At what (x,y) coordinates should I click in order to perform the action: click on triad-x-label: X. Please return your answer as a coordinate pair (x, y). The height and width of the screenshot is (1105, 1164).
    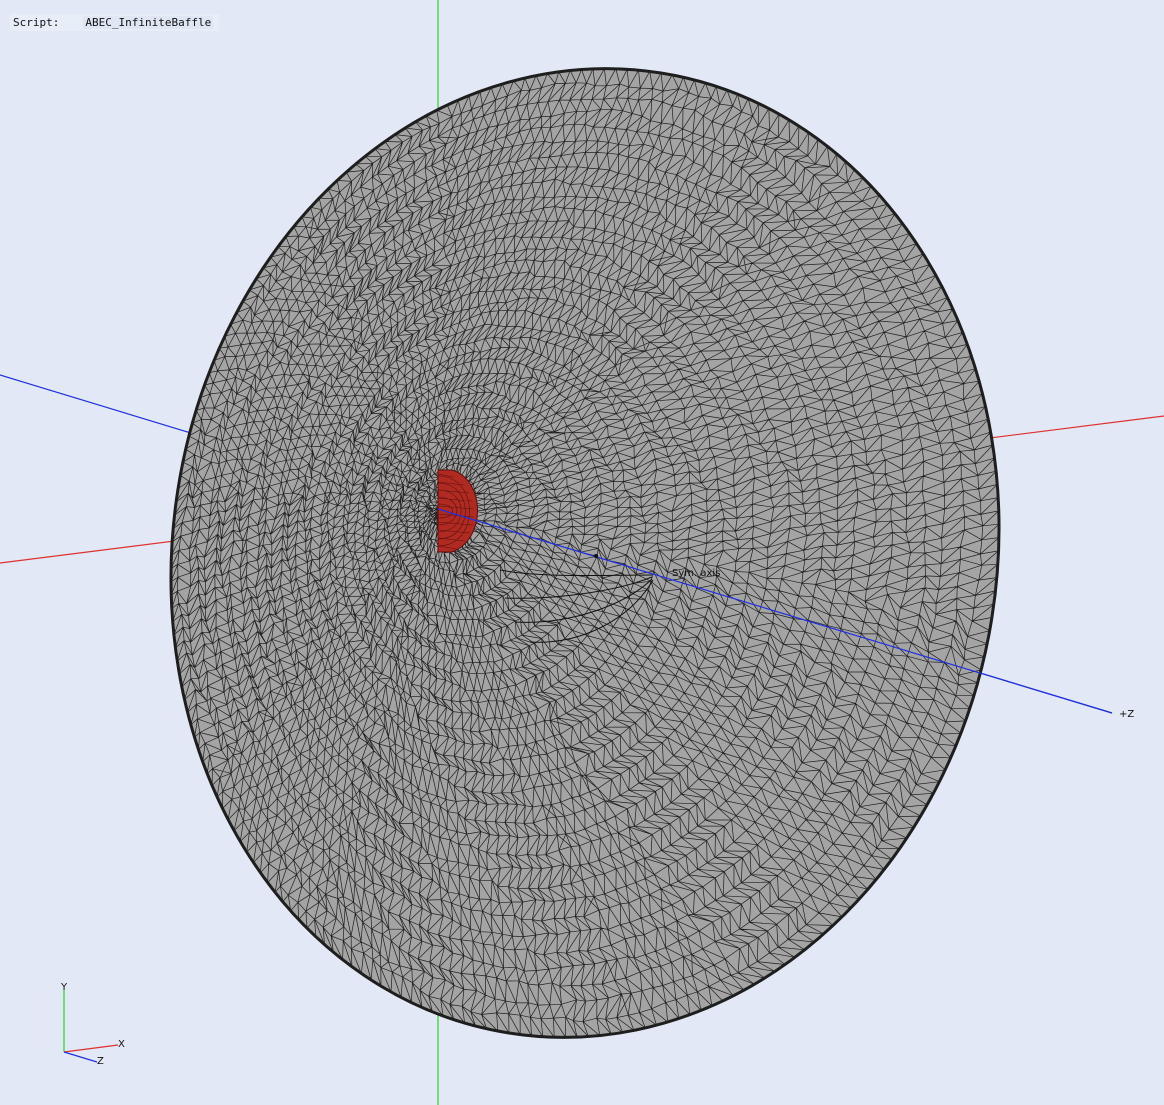
    Looking at the image, I should click on (121, 1044).